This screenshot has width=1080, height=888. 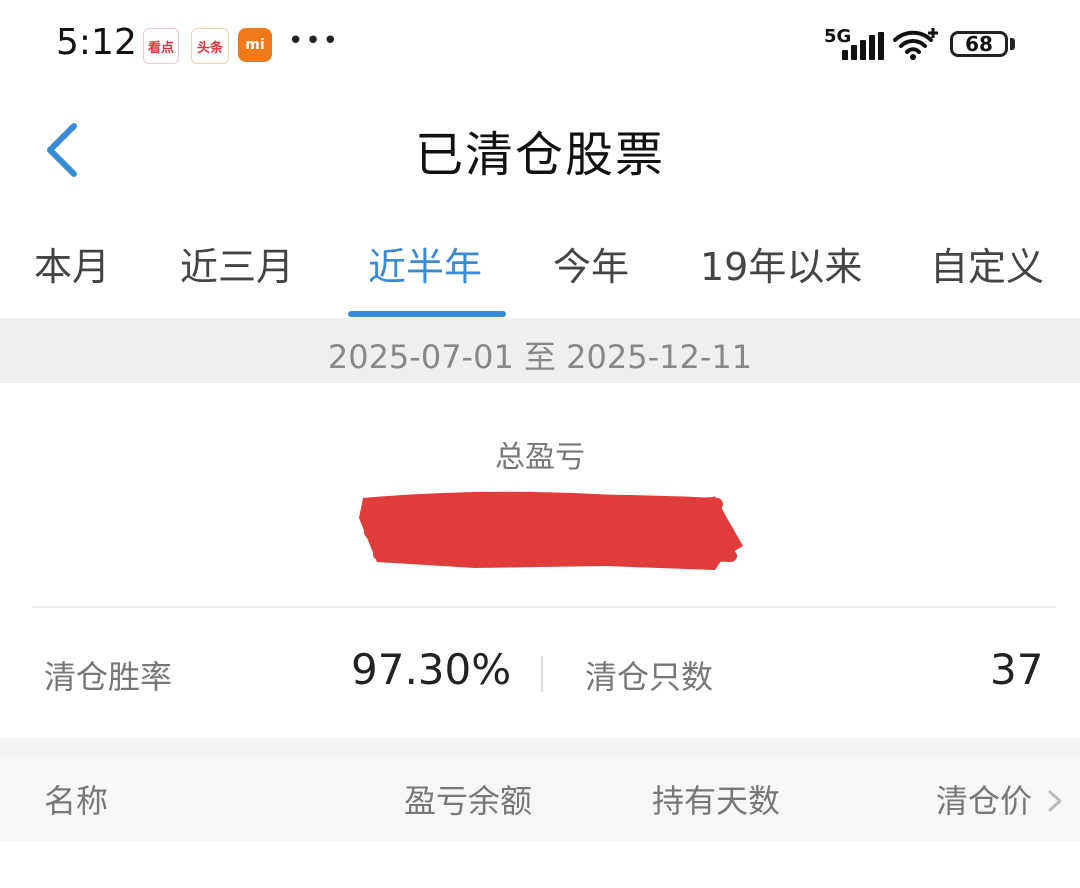 What do you see at coordinates (540, 748) in the screenshot?
I see `section-gap` at bounding box center [540, 748].